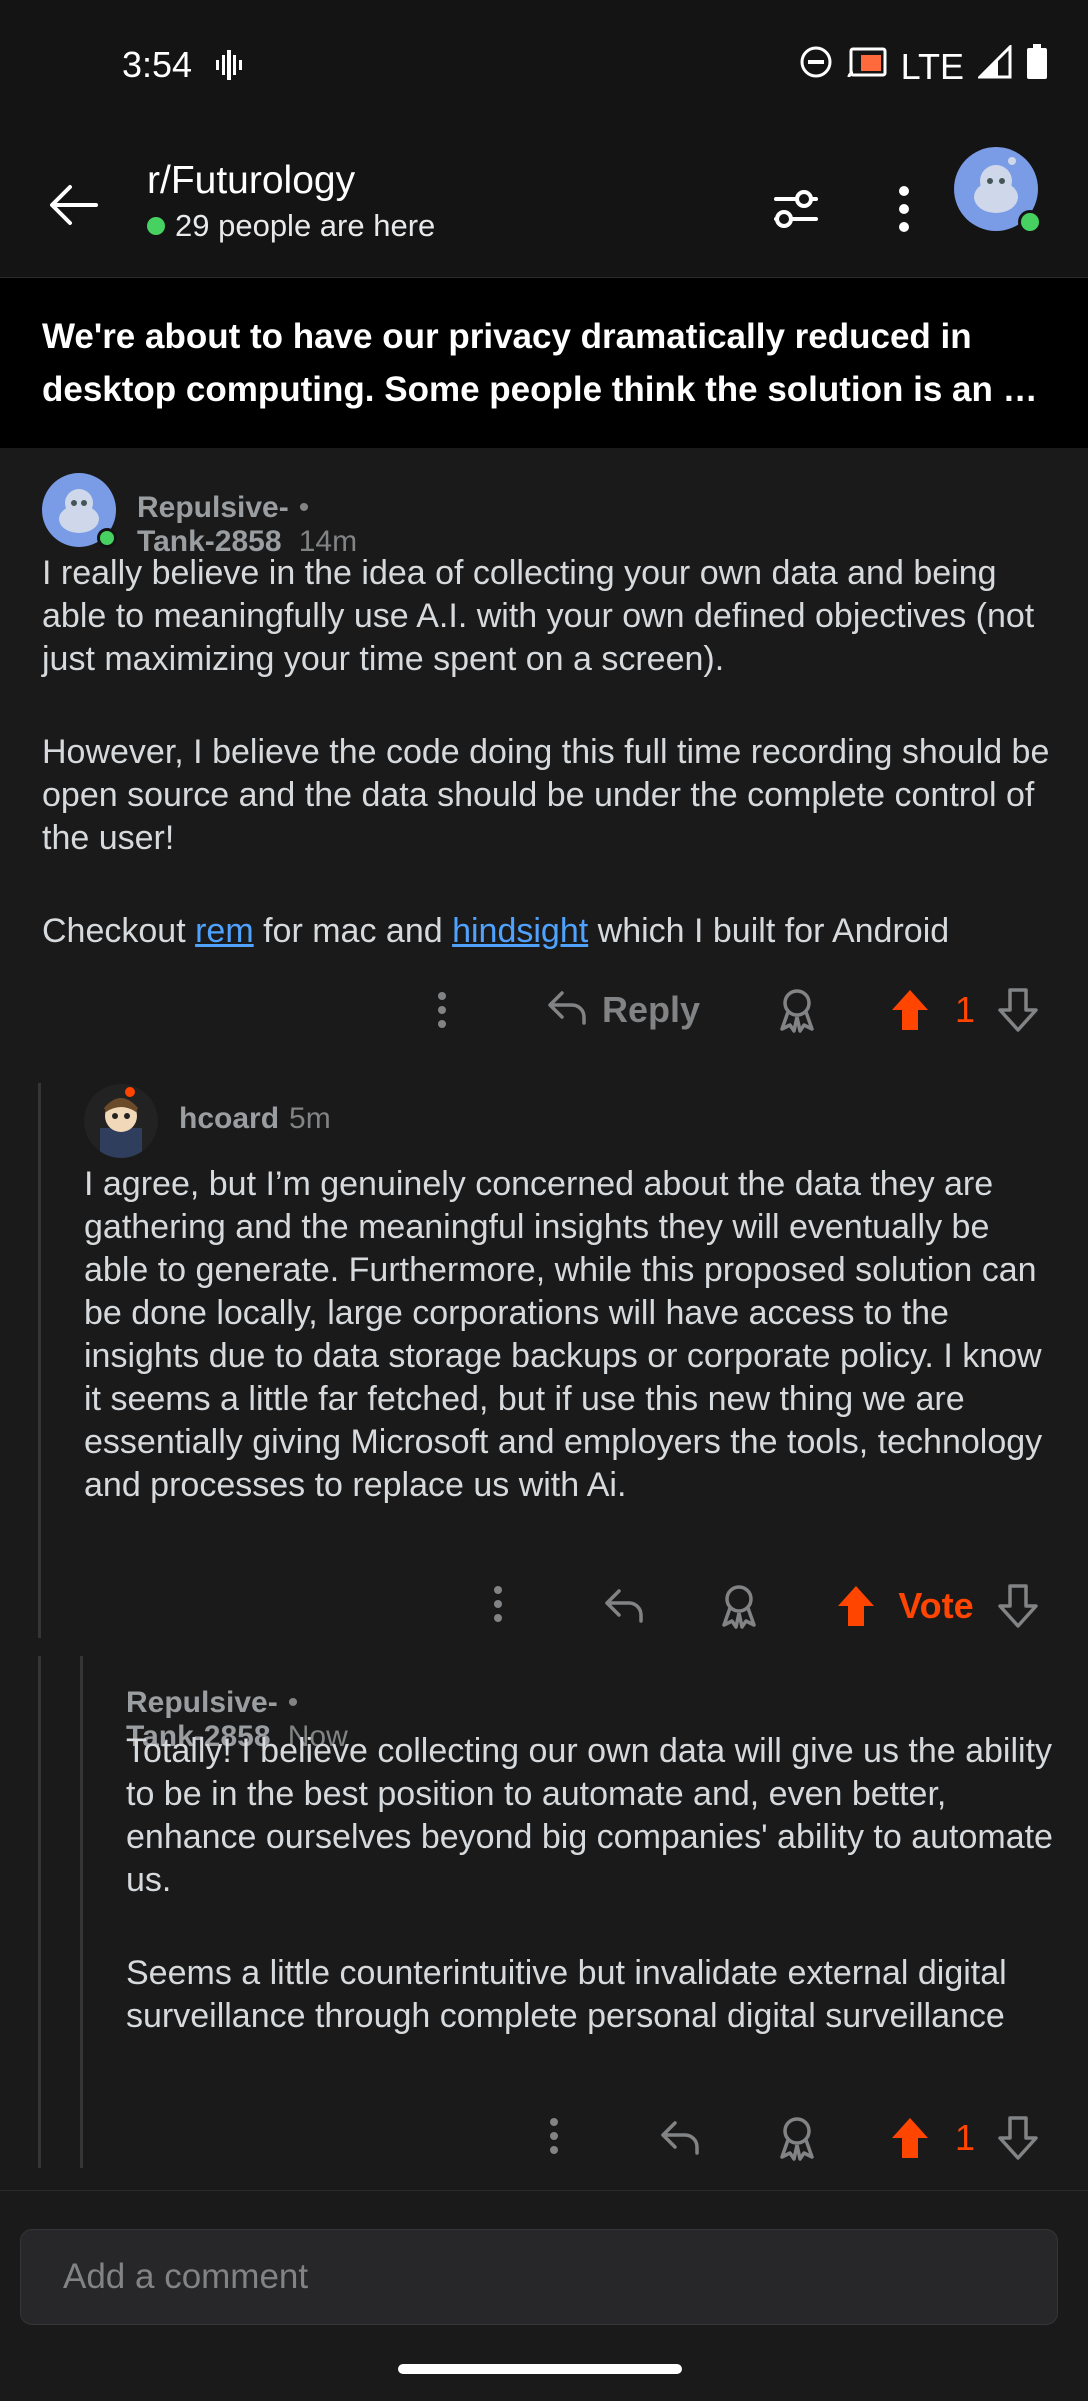 This screenshot has width=1088, height=2401. Describe the element at coordinates (544, 67) in the screenshot. I see `status-bar: 3:54 LTE` at that location.